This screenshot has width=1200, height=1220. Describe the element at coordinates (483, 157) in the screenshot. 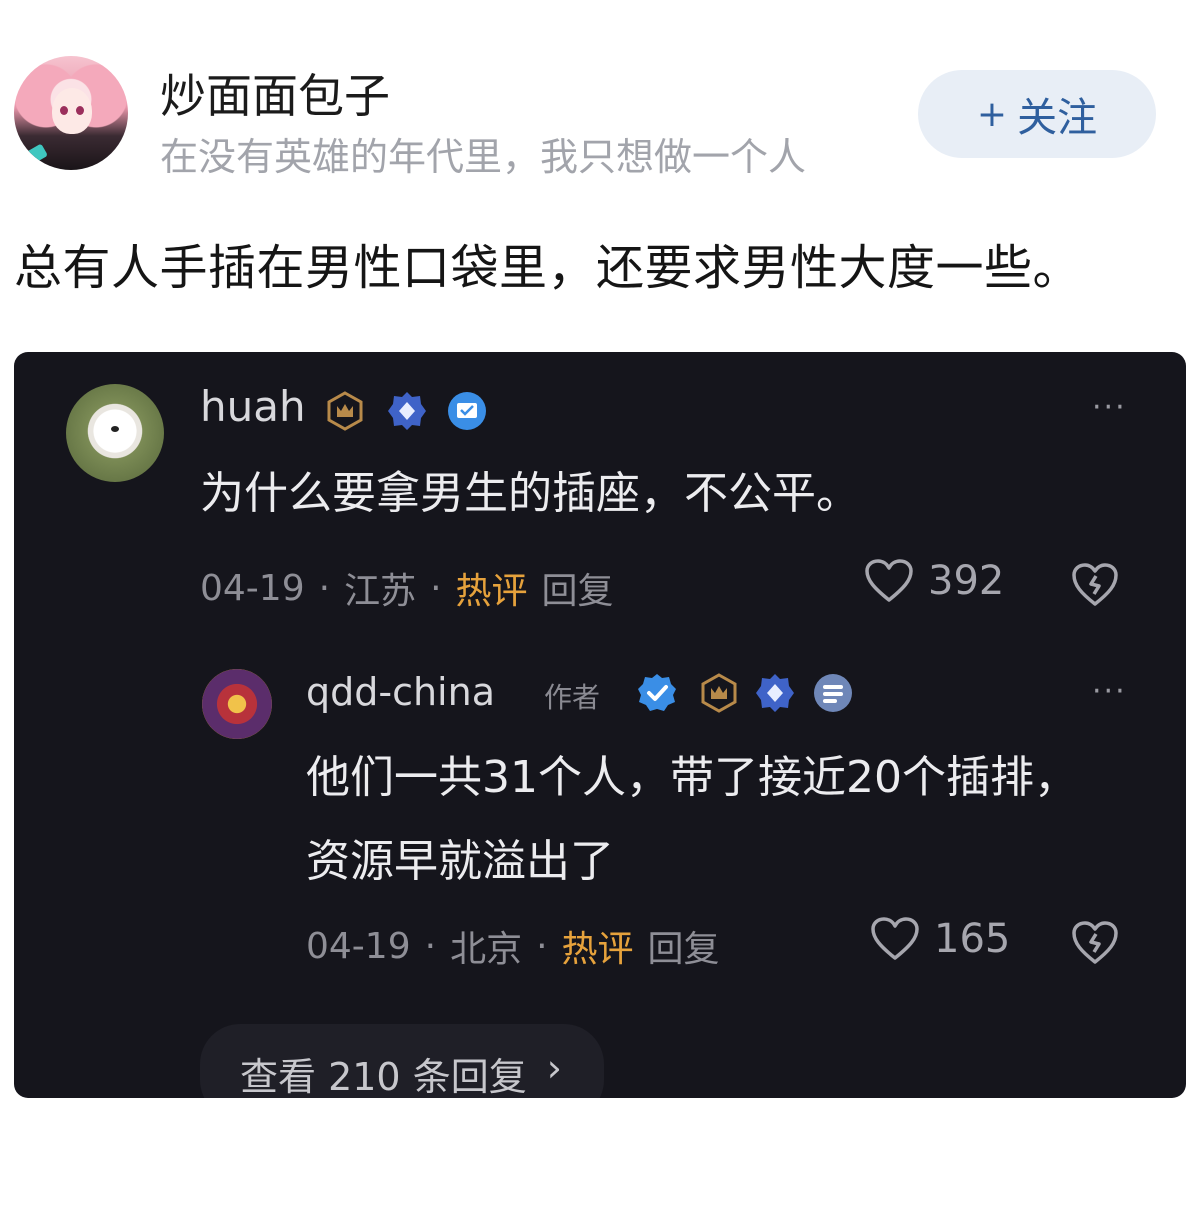

I see `poster-signature: 在没有英雄的年代里，我只想做一个人` at that location.